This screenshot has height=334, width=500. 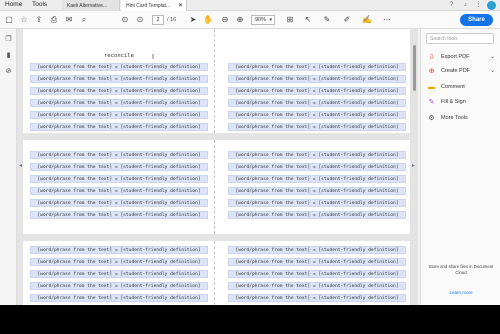 I want to click on page-count: / 16, so click(x=172, y=20).